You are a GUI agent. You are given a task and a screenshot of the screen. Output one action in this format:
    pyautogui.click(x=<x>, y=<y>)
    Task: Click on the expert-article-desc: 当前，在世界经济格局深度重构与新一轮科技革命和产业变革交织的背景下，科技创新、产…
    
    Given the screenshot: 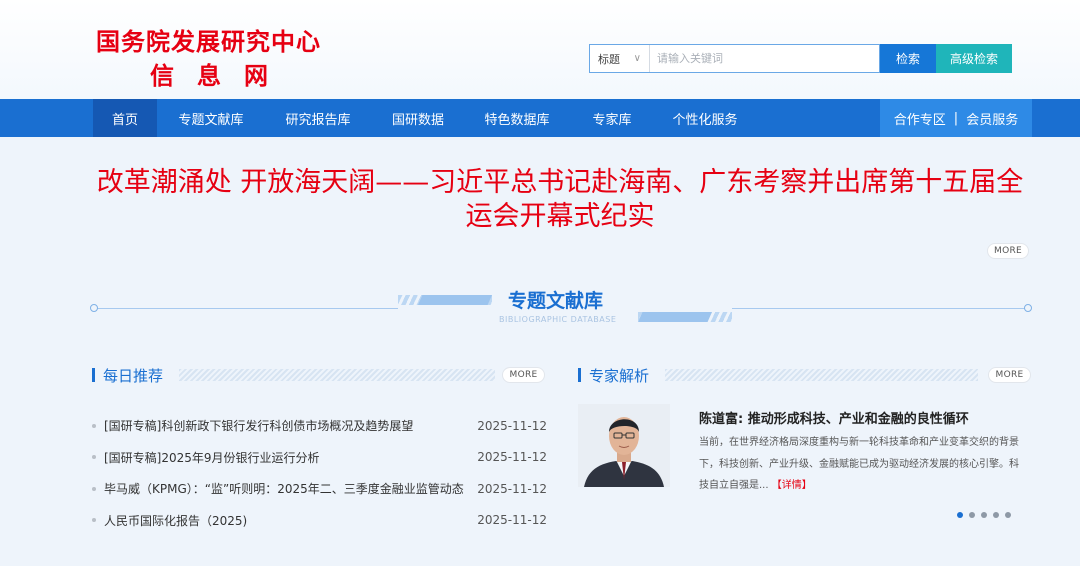 What is the action you would take?
    pyautogui.click(x=859, y=464)
    